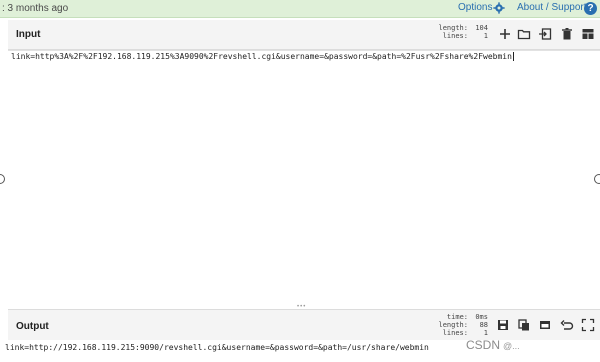 The width and height of the screenshot is (600, 362). Describe the element at coordinates (483, 325) in the screenshot. I see `output-length-value: 88` at that location.